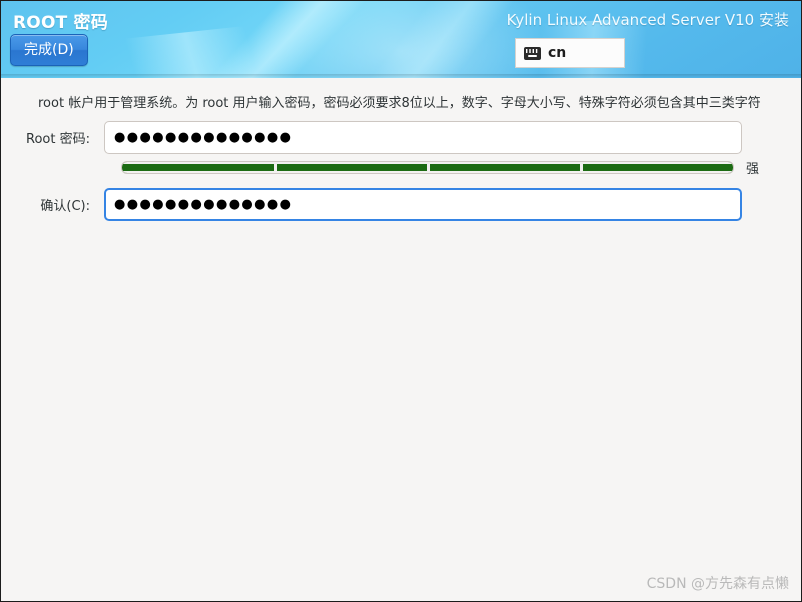  I want to click on product-title: Kylin Linux Advanced Server V10 安装, so click(647, 20).